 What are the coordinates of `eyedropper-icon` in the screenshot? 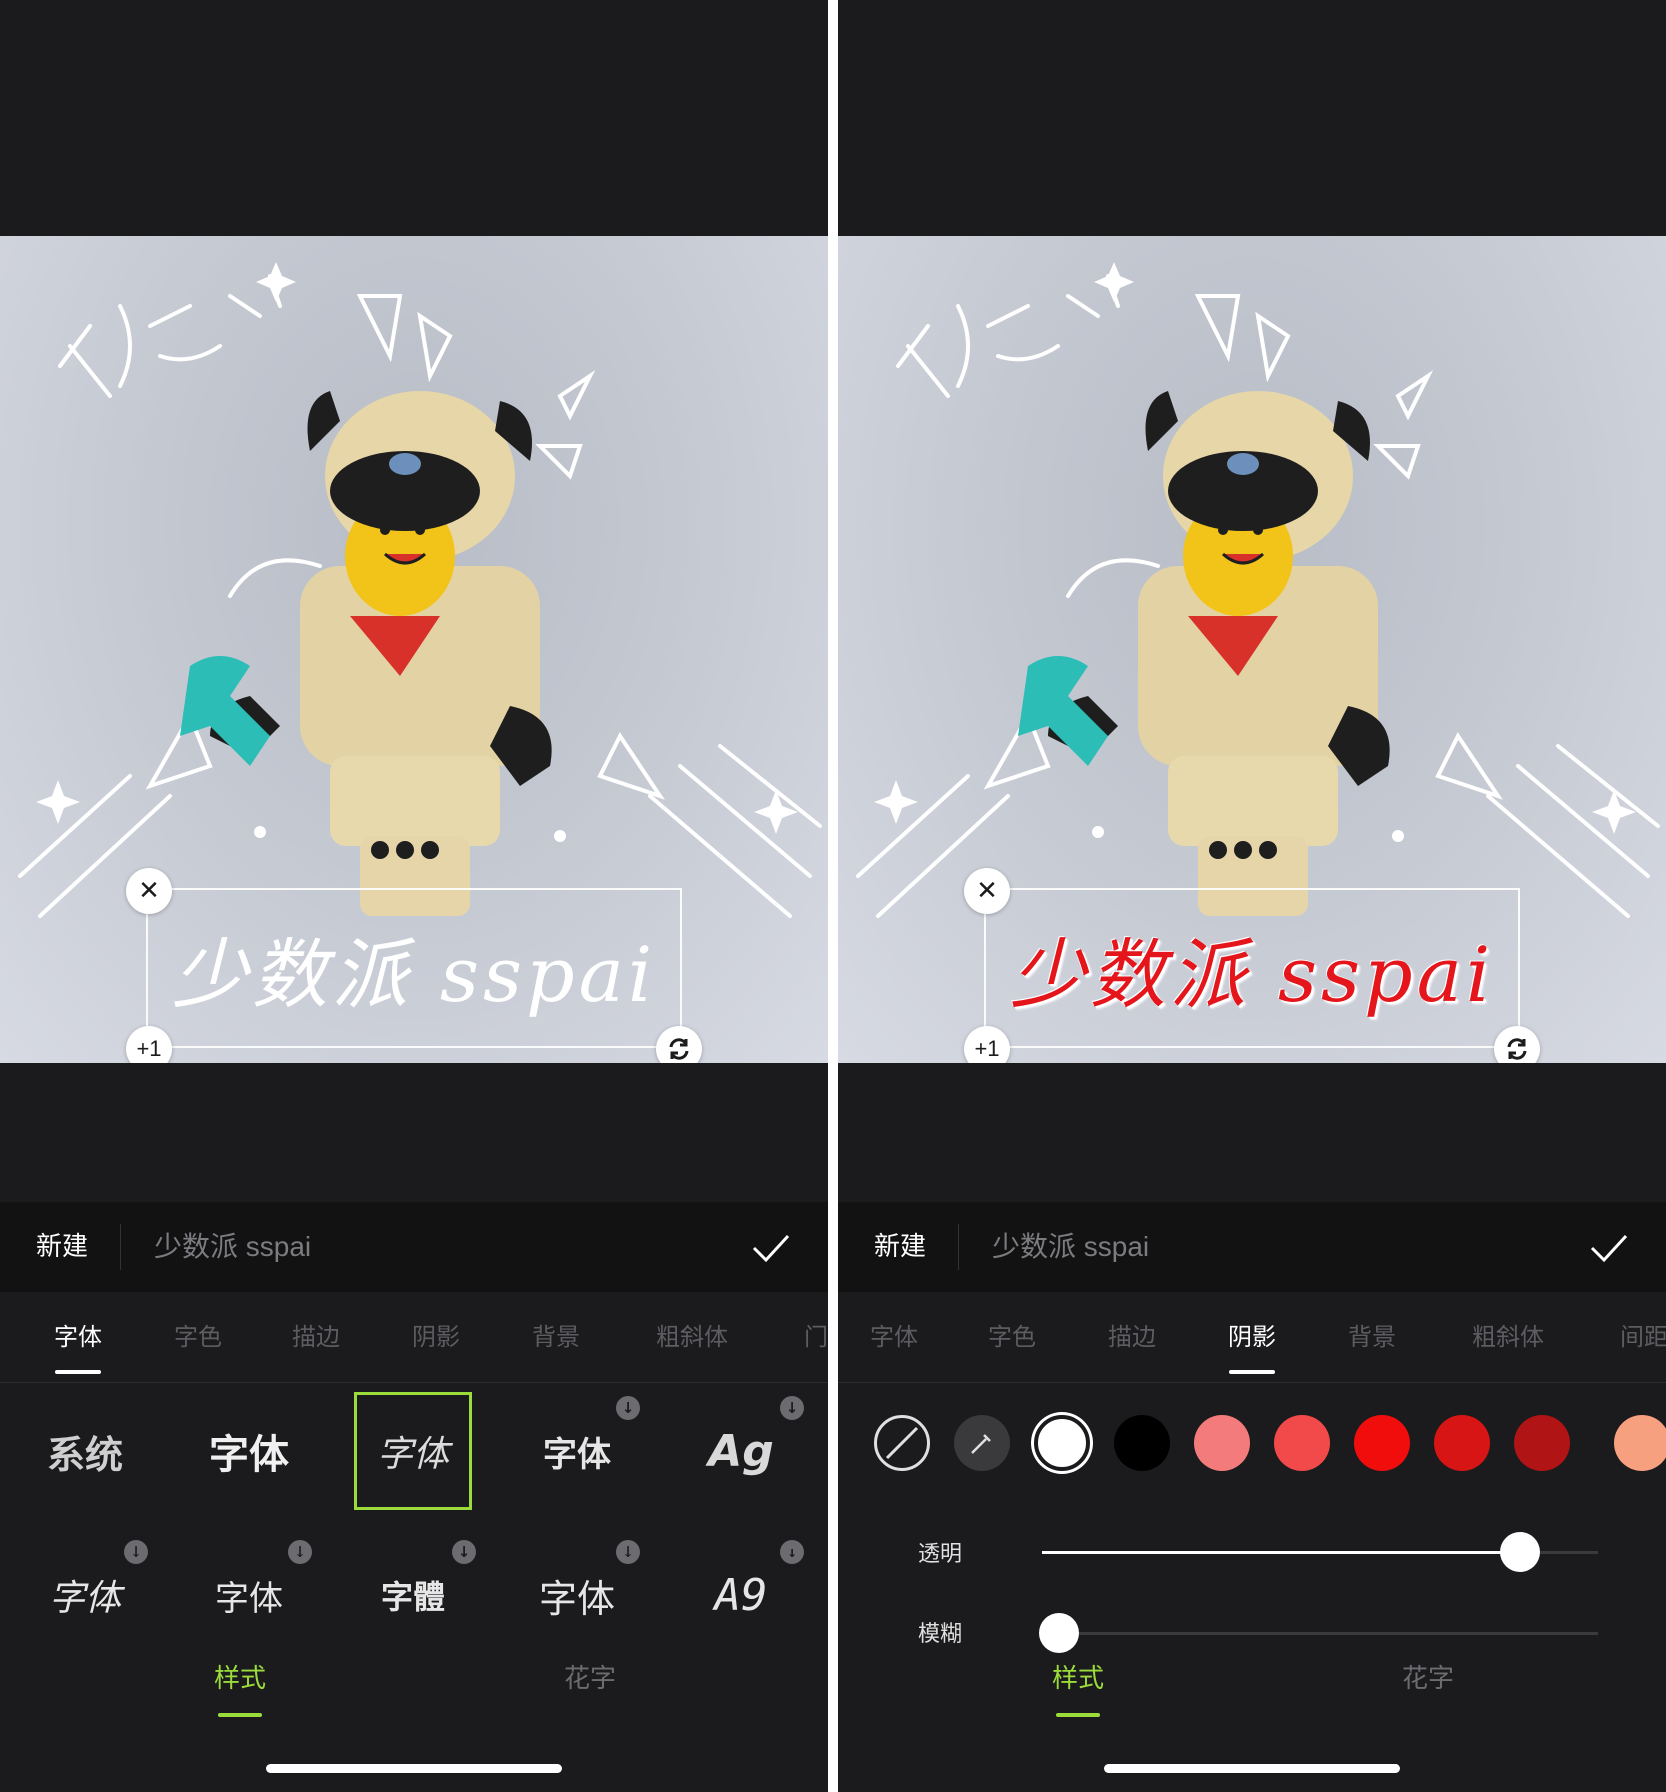 It's located at (981, 1444).